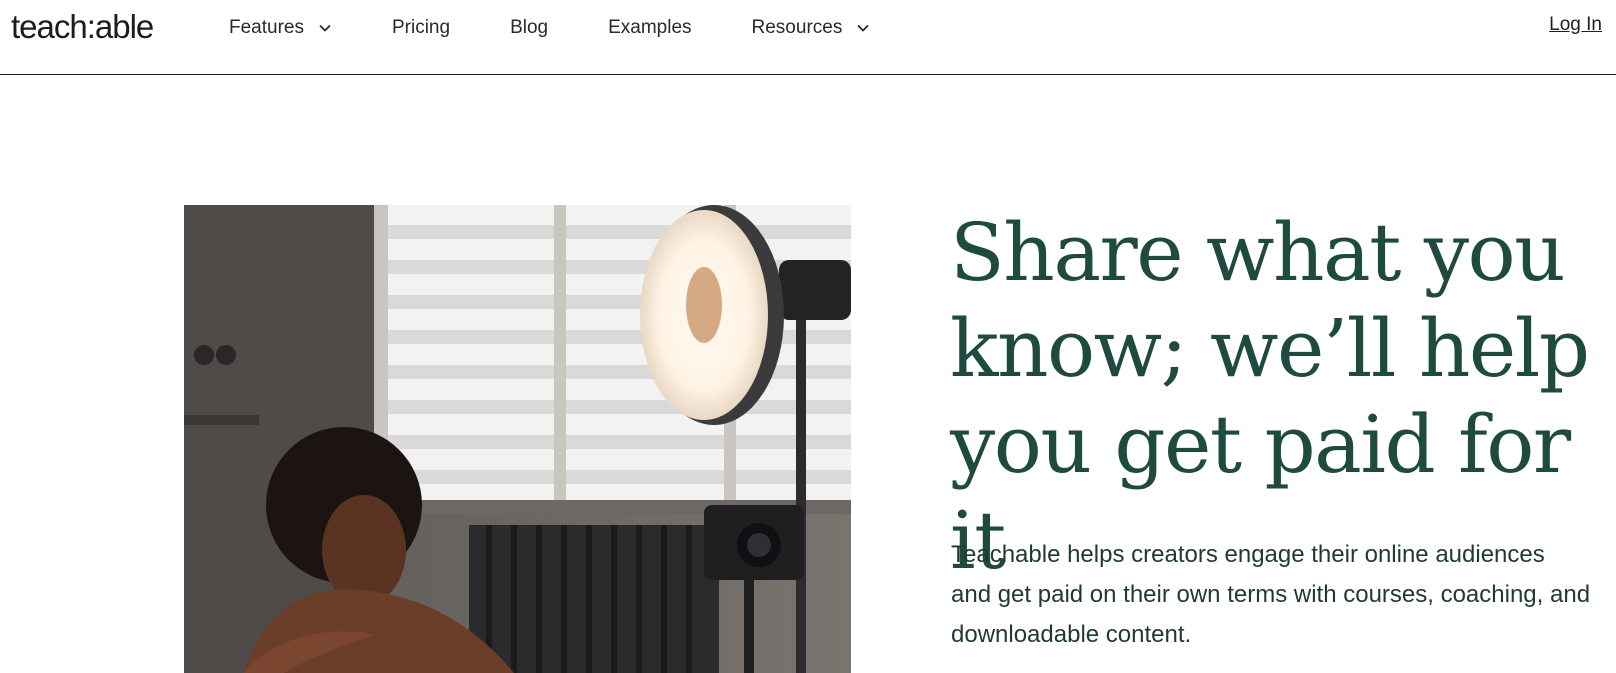 The width and height of the screenshot is (1616, 673). What do you see at coordinates (1575, 25) in the screenshot?
I see `login-link: Log In` at bounding box center [1575, 25].